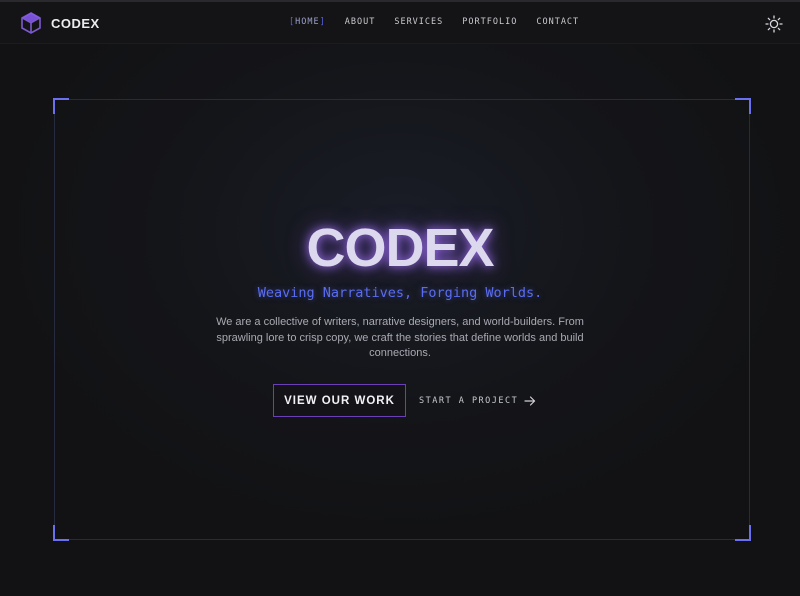  I want to click on brand: CODEX, so click(59, 23).